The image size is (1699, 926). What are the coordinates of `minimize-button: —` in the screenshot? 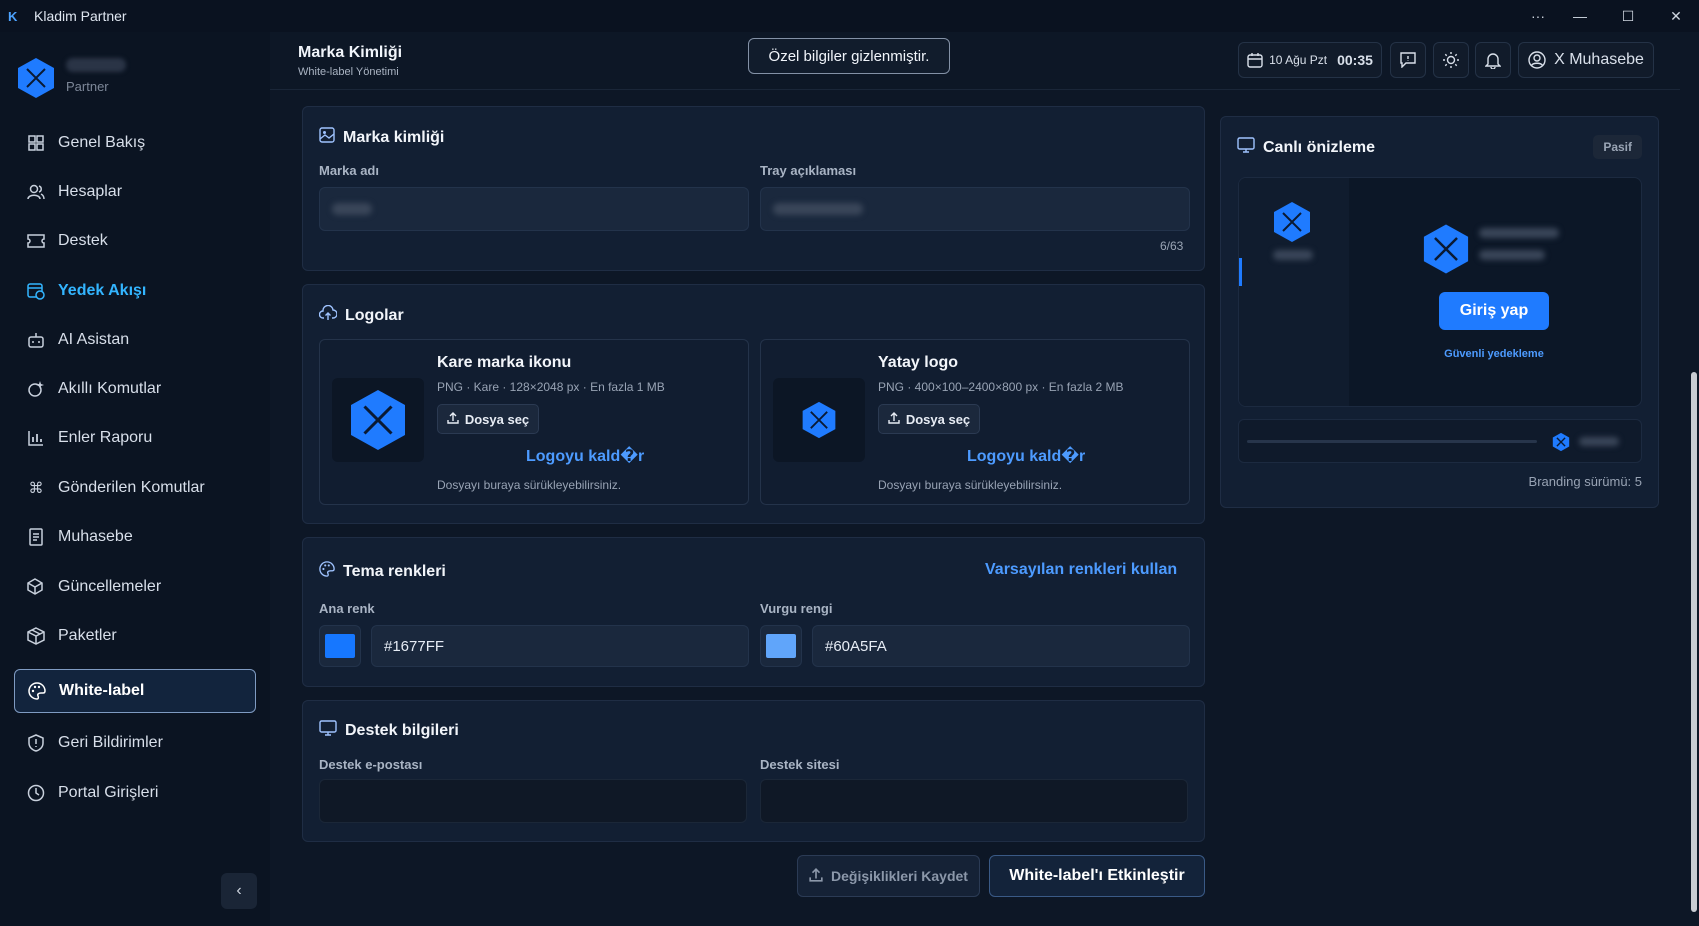 It's located at (1580, 16).